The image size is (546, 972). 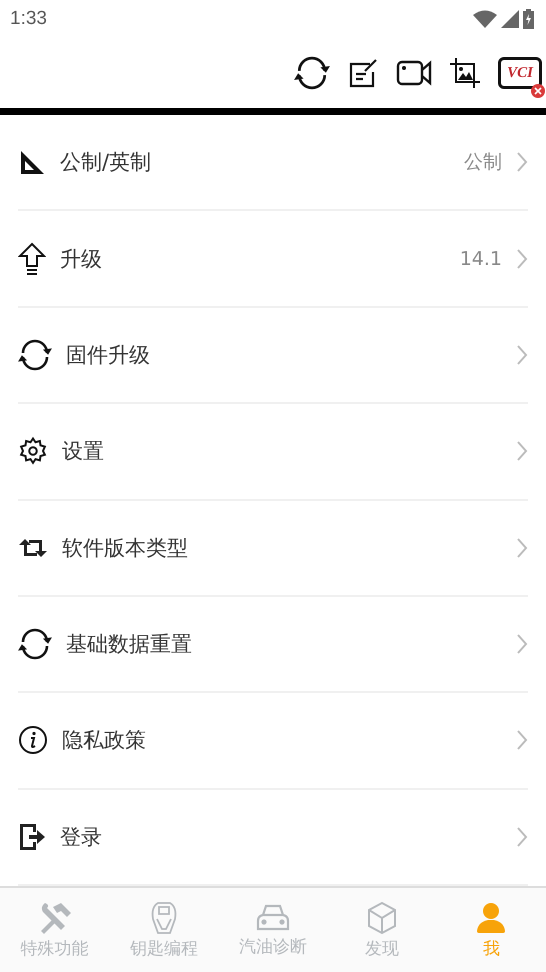 What do you see at coordinates (273, 917) in the screenshot?
I see `car-icon` at bounding box center [273, 917].